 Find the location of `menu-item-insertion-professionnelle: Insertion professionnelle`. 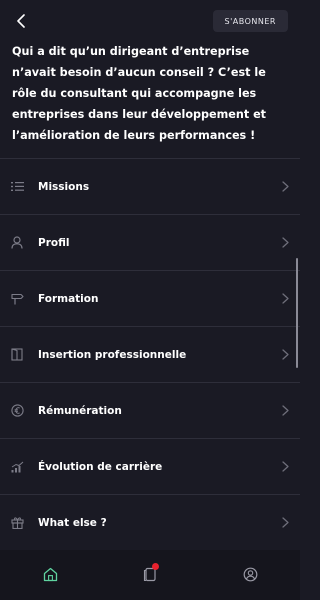

menu-item-insertion-professionnelle: Insertion professionnelle is located at coordinates (150, 355).